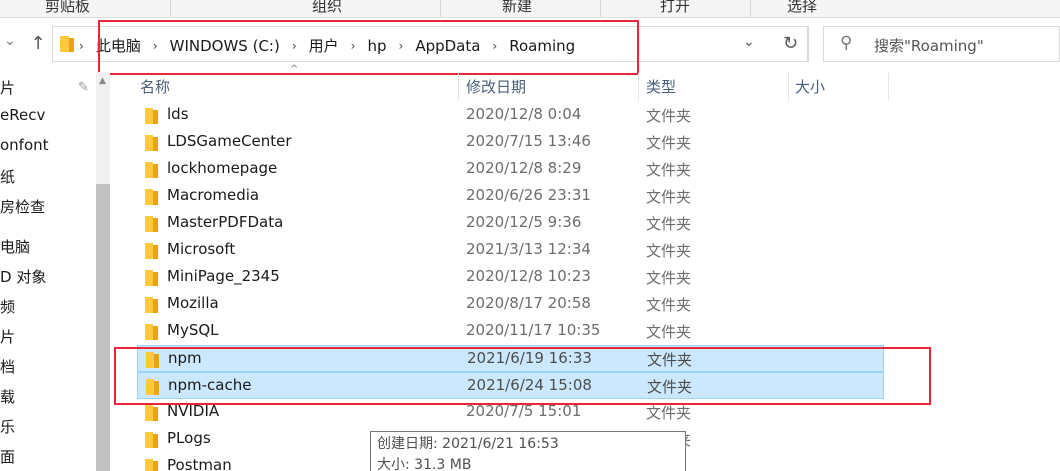  What do you see at coordinates (23, 276) in the screenshot?
I see `nav-item: D 对象` at bounding box center [23, 276].